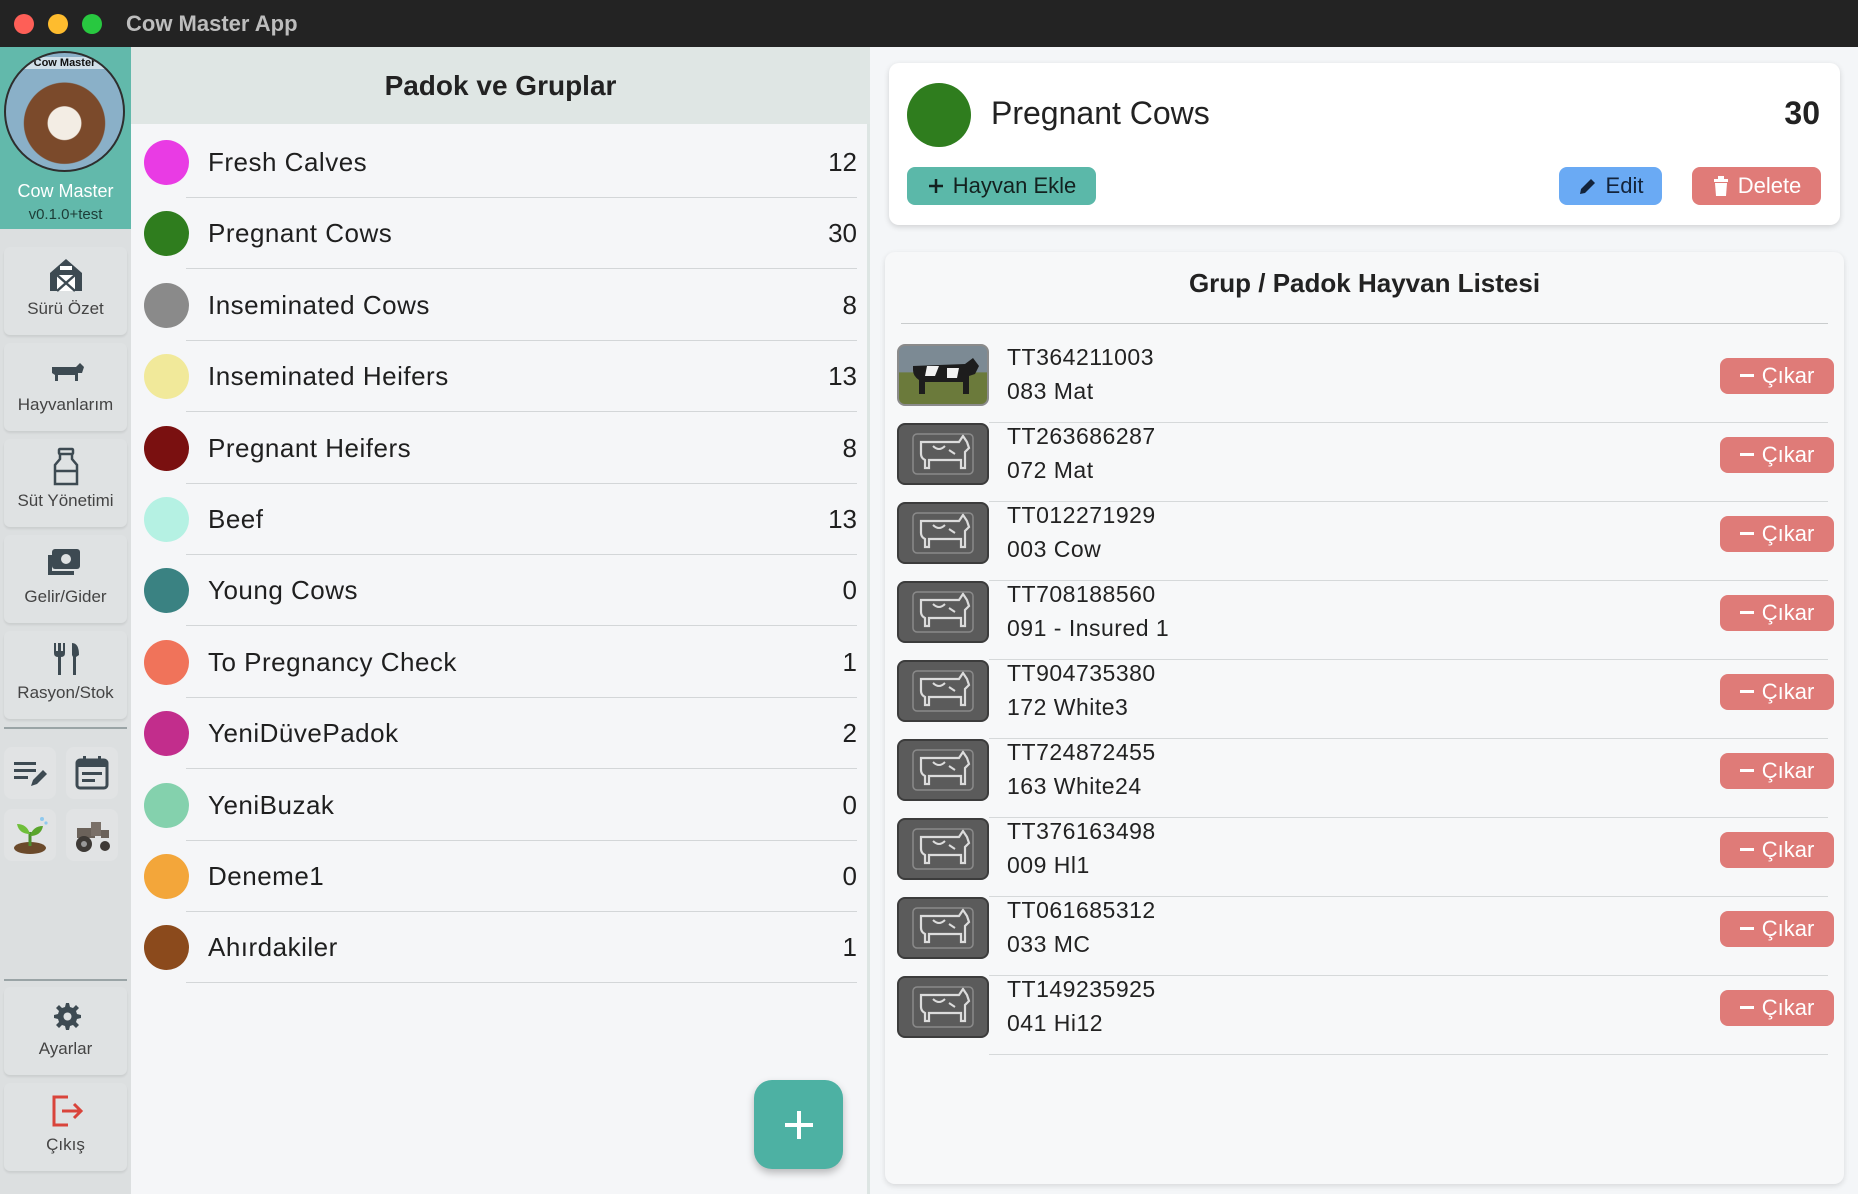  I want to click on zoom-window-button, so click(92, 23).